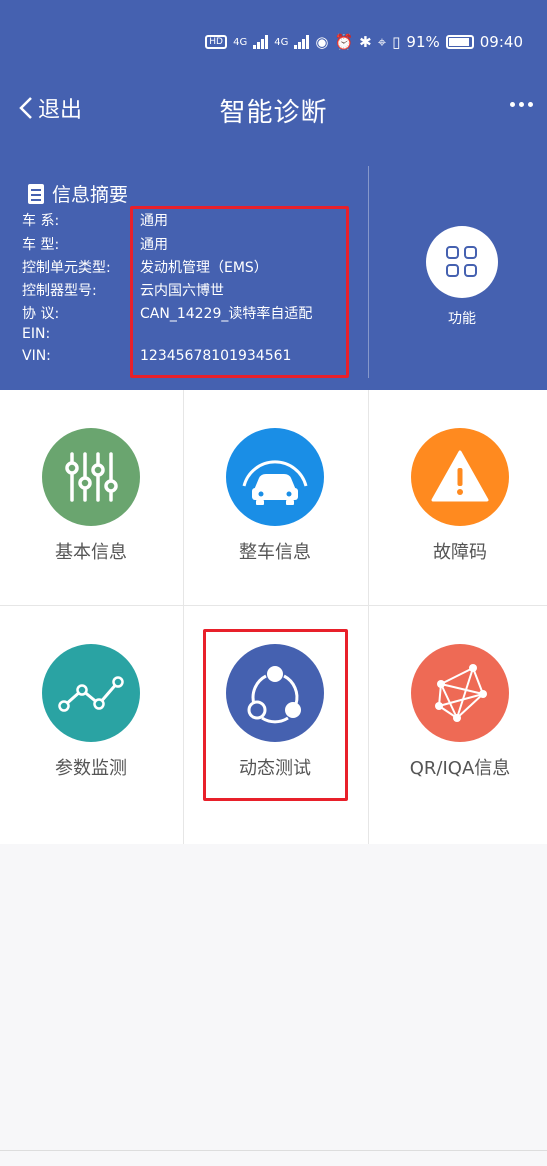 The height and width of the screenshot is (1166, 547). What do you see at coordinates (460, 477) in the screenshot?
I see `warning-icon` at bounding box center [460, 477].